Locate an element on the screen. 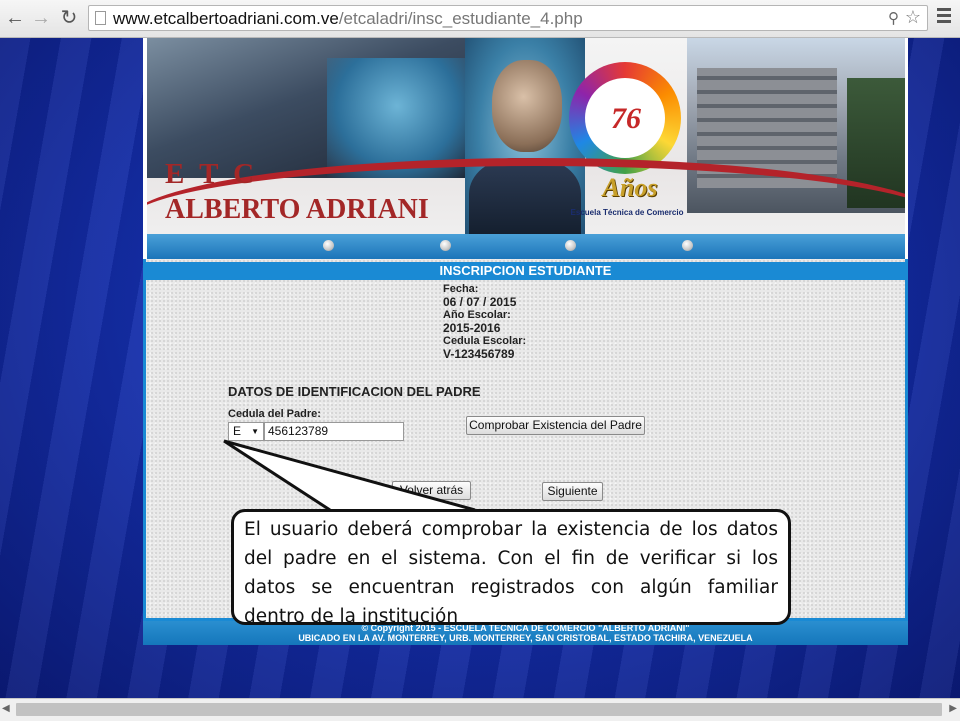 This screenshot has height=721, width=960. scroll-right-icon: ▶ is located at coordinates (953, 708).